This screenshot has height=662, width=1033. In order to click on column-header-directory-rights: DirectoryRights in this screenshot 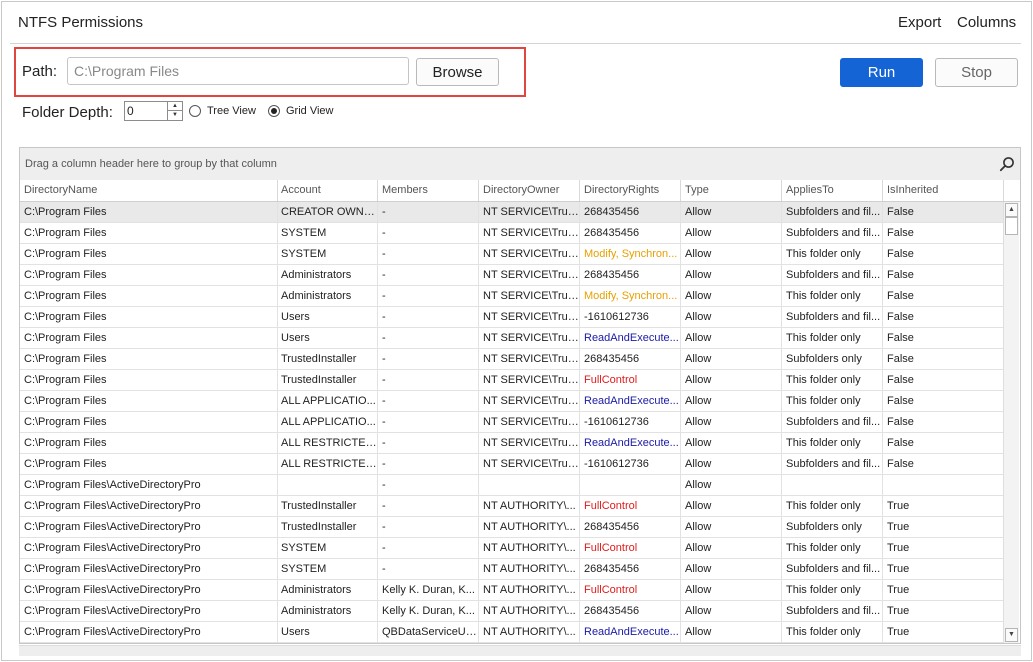, I will do `click(630, 190)`.